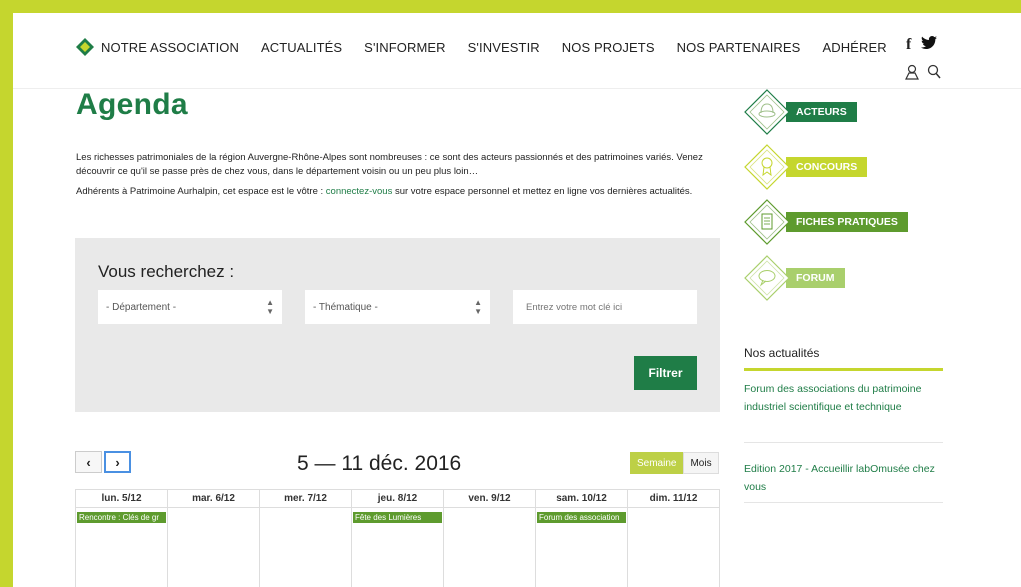 This screenshot has height=587, width=1021. I want to click on calendar-title: 5 — 11 déc. 2016, so click(379, 463).